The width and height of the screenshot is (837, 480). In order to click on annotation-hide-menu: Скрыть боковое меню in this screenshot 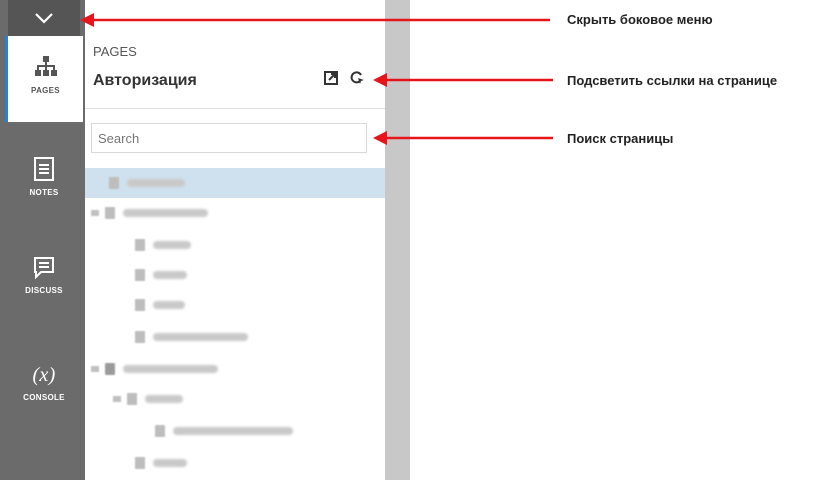, I will do `click(640, 19)`.